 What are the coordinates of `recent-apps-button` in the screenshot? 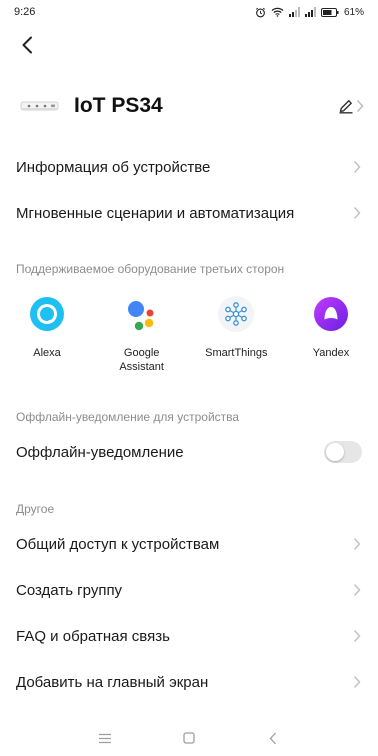 It's located at (105, 738).